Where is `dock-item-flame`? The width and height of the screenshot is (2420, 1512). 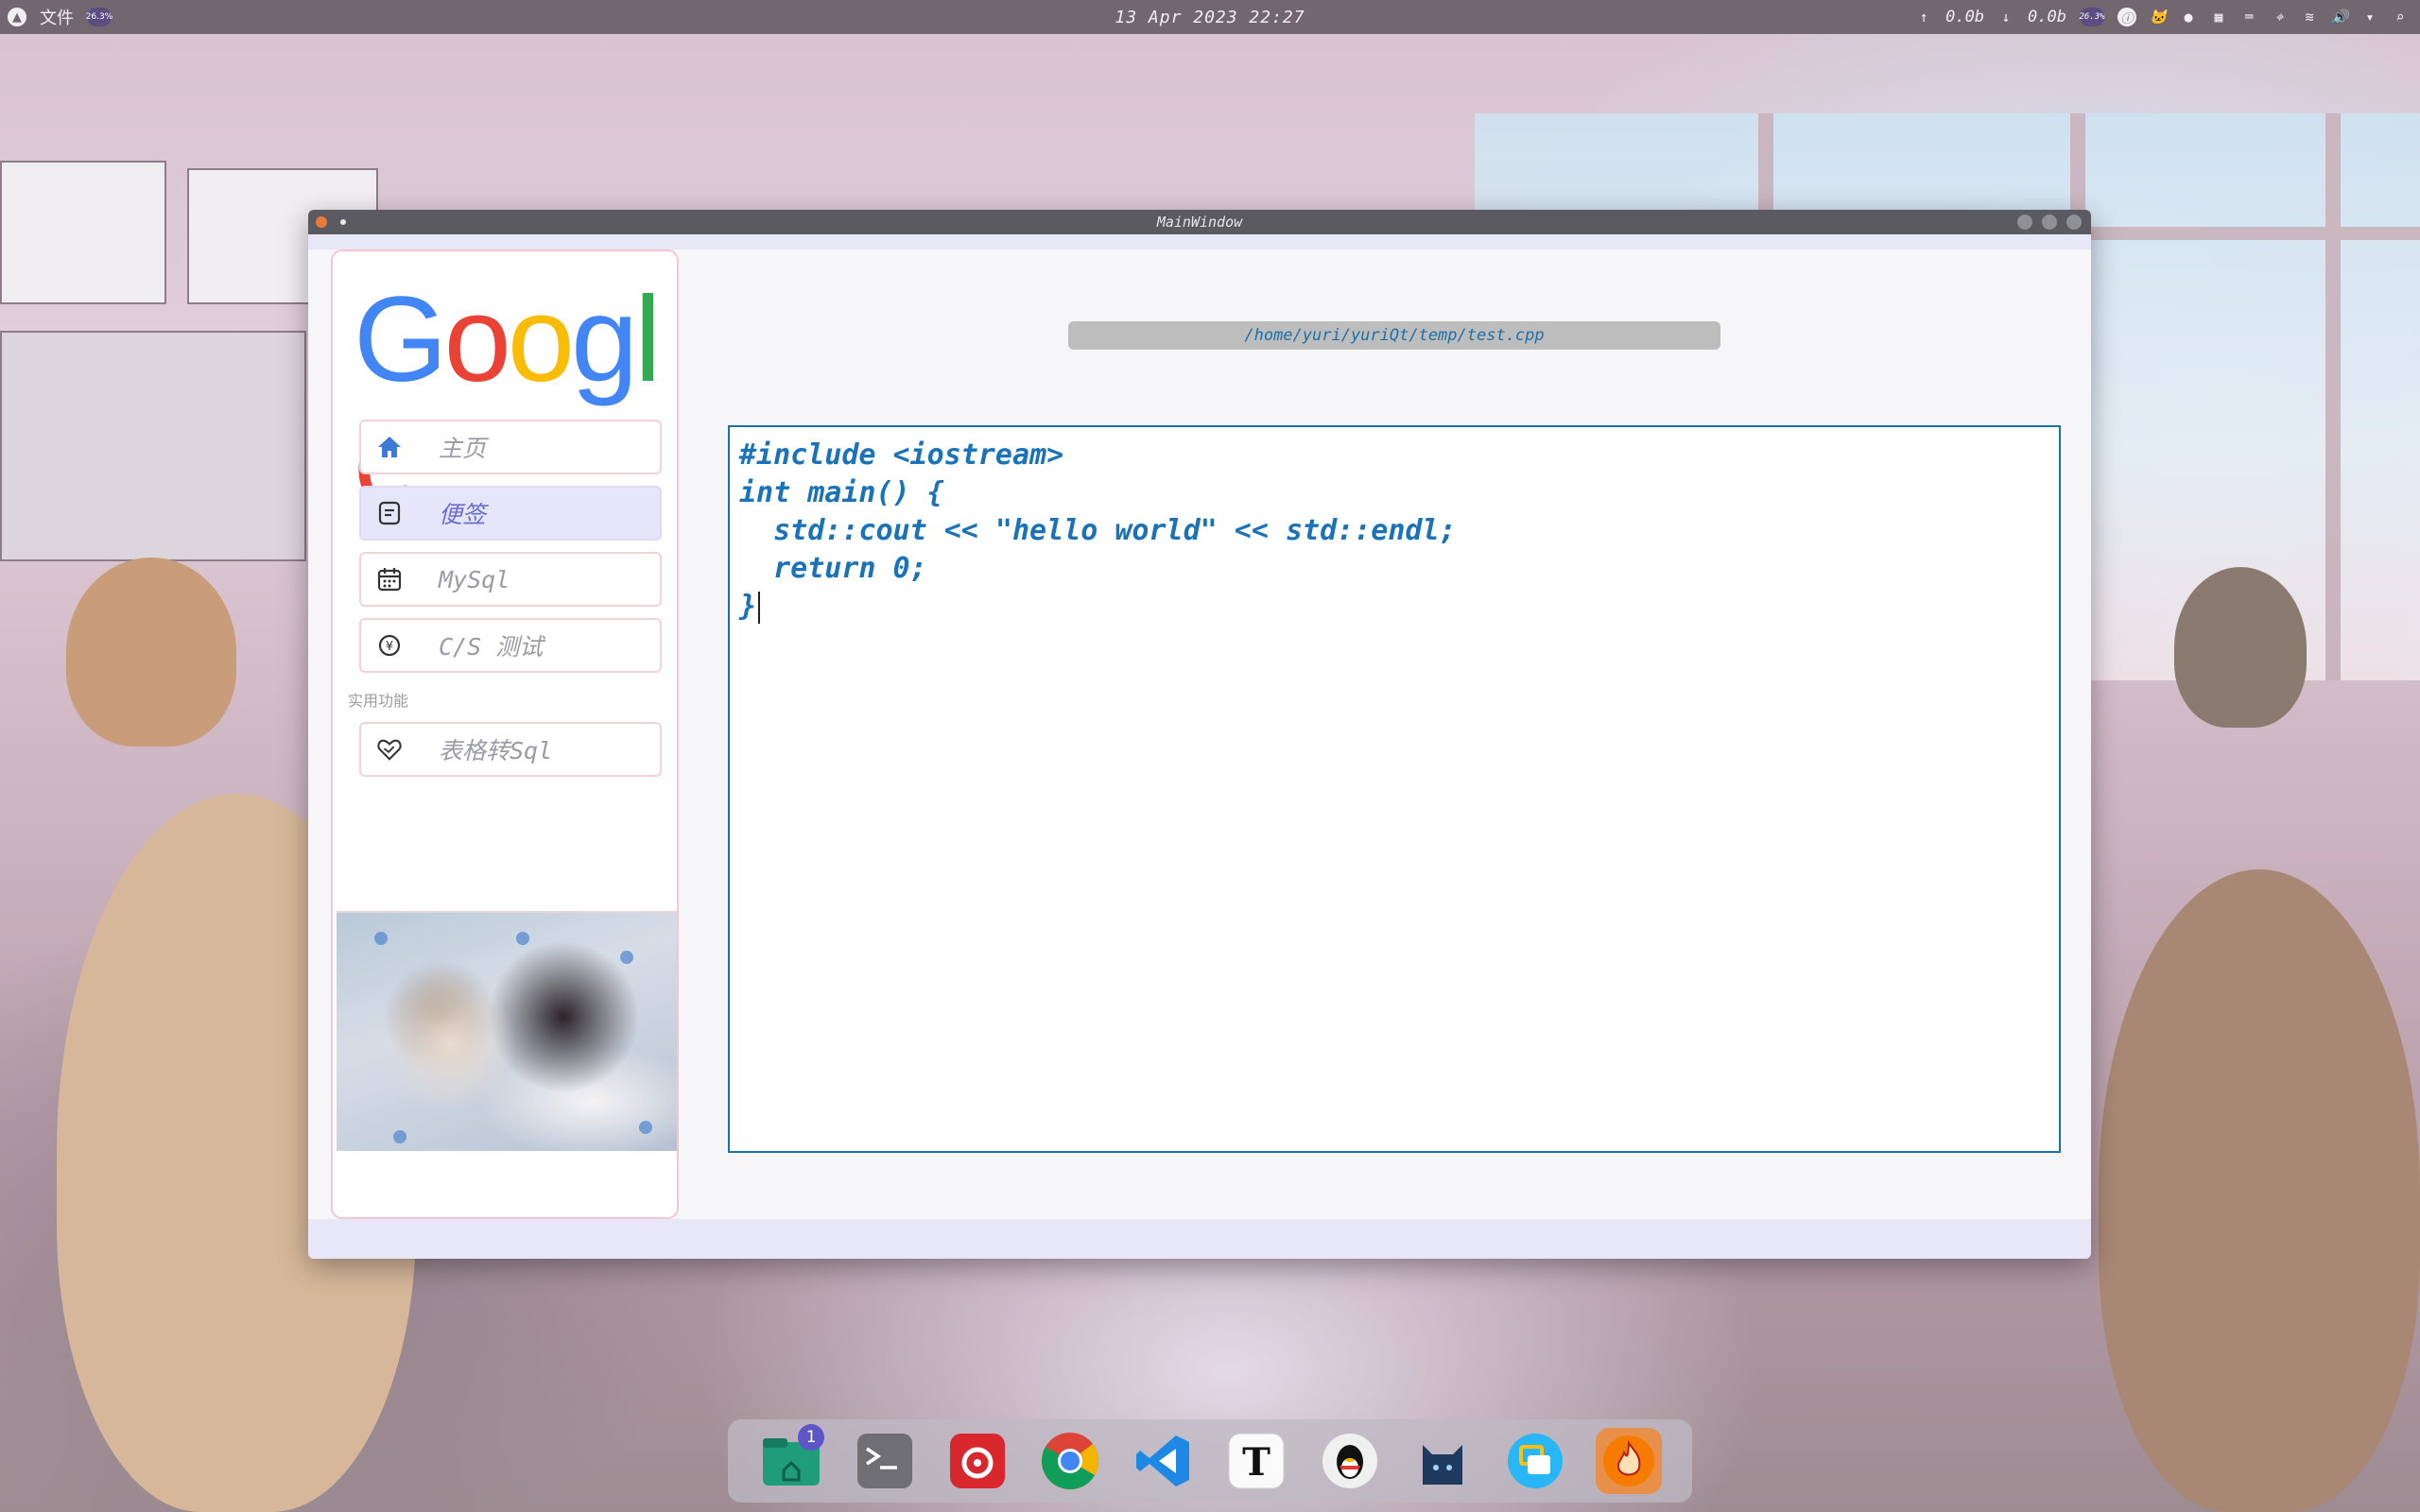 dock-item-flame is located at coordinates (1629, 1461).